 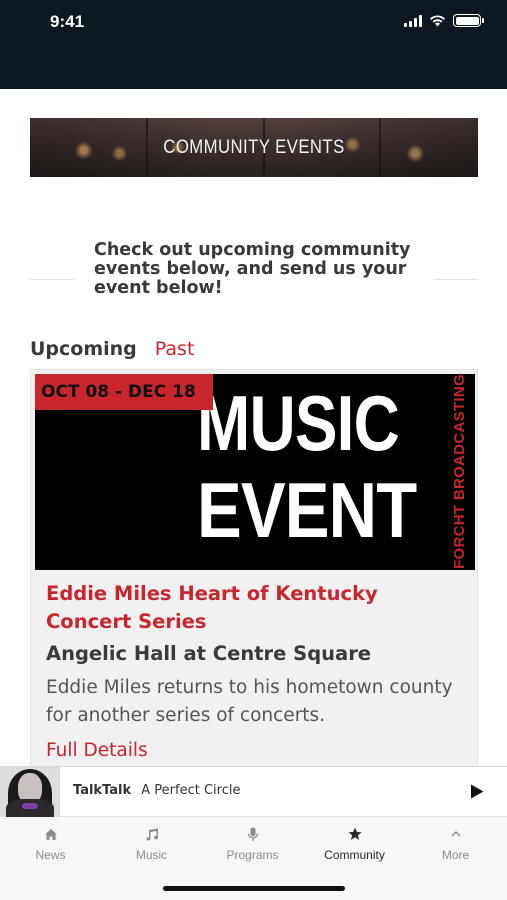 I want to click on wifi-icon, so click(x=437, y=20).